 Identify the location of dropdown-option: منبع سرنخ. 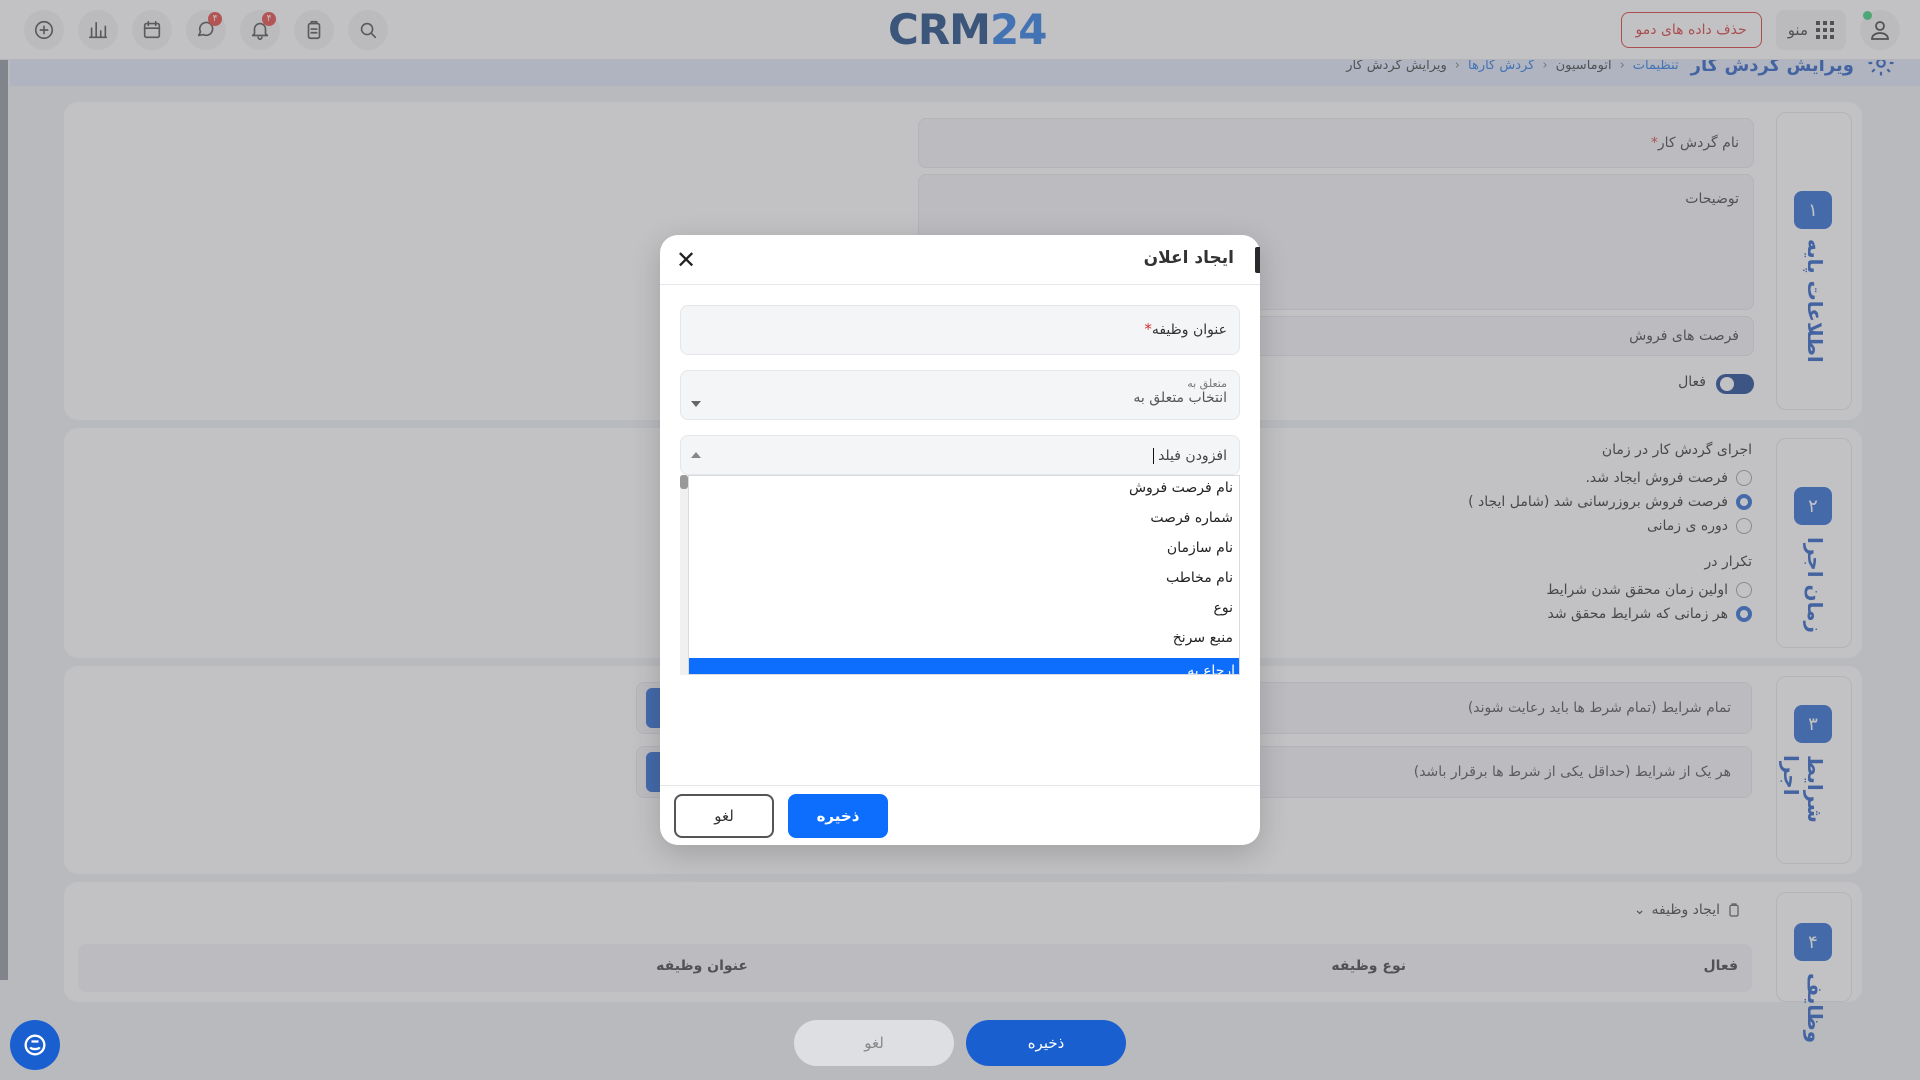
(1203, 638).